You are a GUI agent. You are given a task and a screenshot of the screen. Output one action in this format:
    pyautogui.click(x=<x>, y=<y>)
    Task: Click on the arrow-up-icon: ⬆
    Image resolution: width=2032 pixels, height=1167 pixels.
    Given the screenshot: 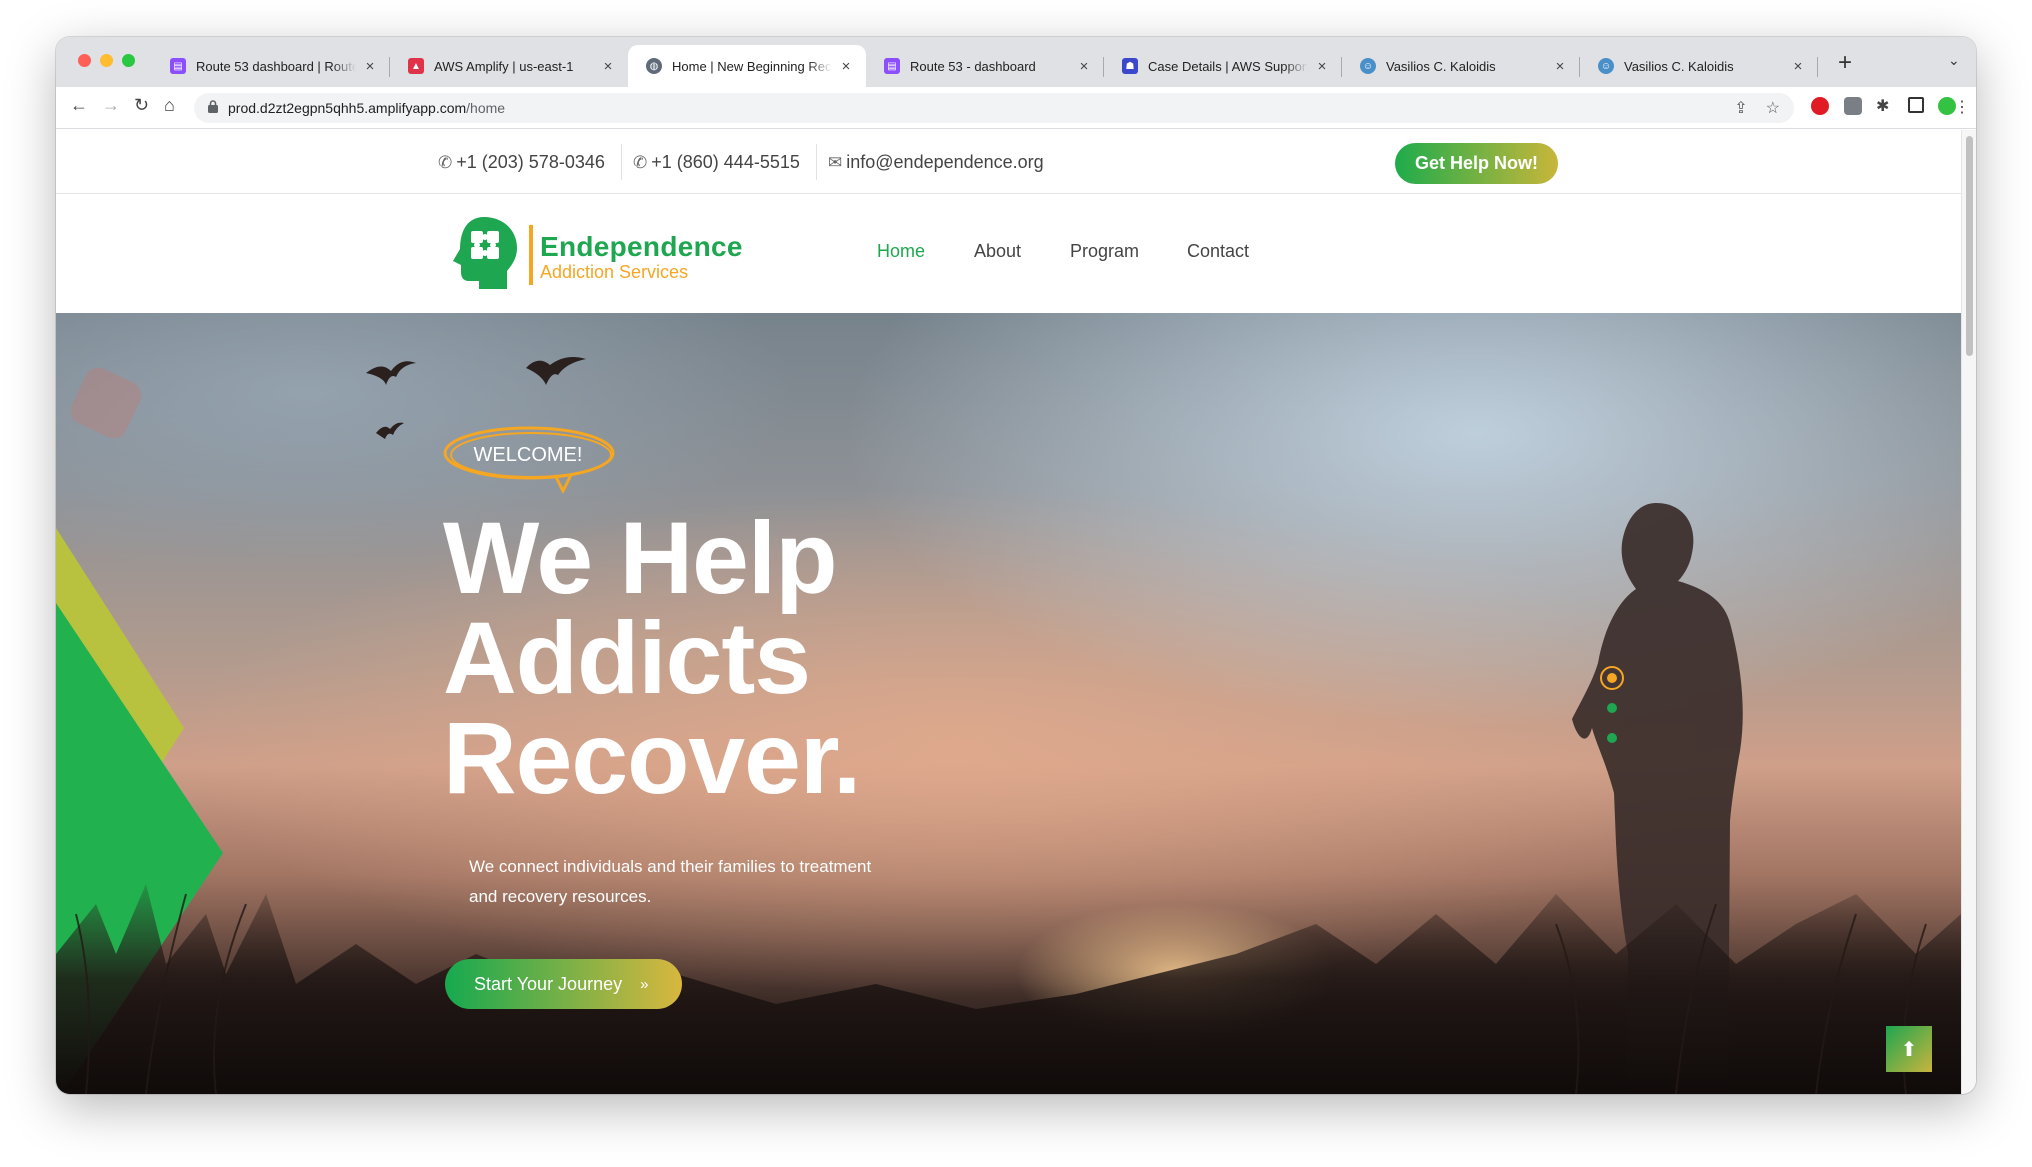 What is the action you would take?
    pyautogui.click(x=1909, y=1049)
    